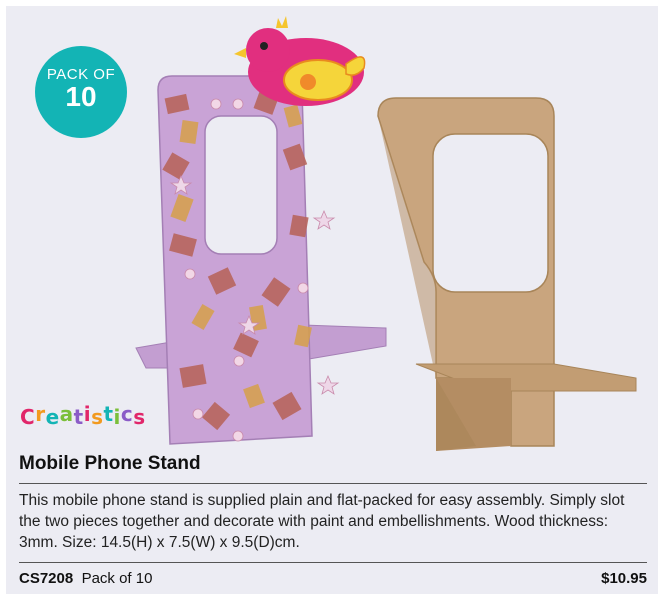  What do you see at coordinates (110, 463) in the screenshot?
I see `product-title: Mobile Phone Stand` at bounding box center [110, 463].